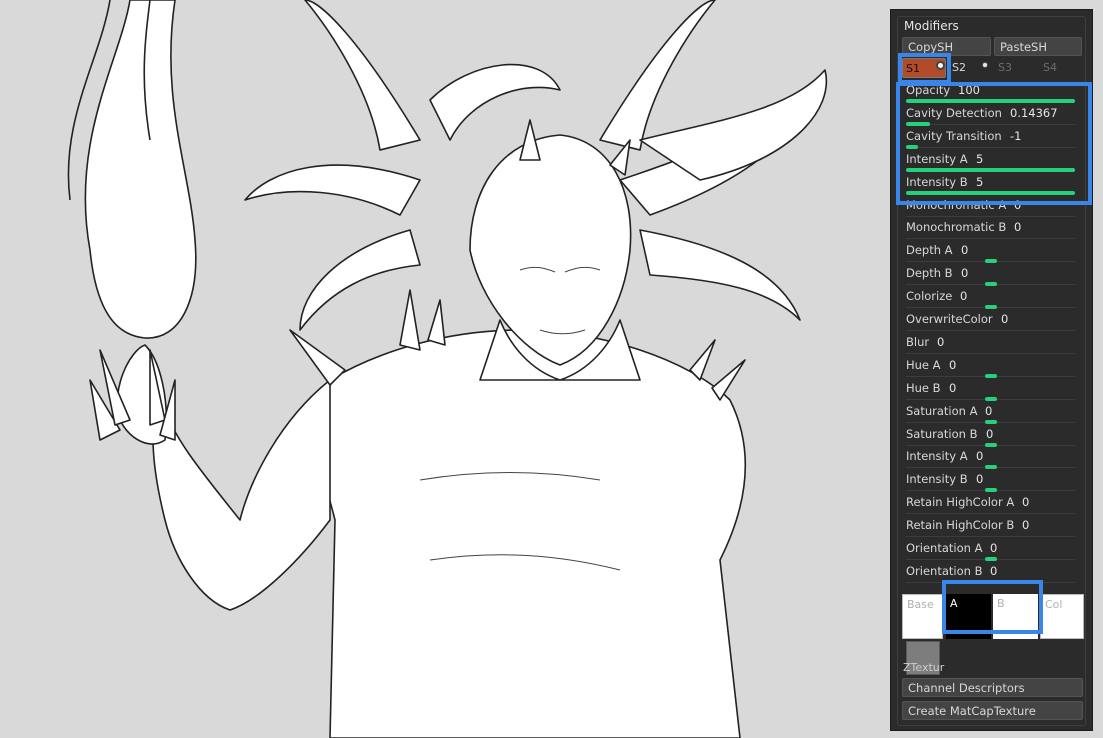 The height and width of the screenshot is (738, 1103). I want to click on slider-label: Cavity Transition, so click(954, 135).